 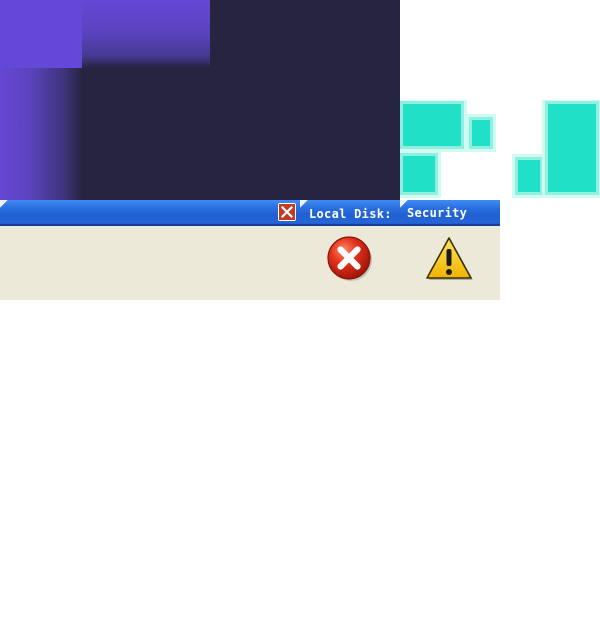 I want to click on title-bar: Local Disk: Security, so click(x=250, y=213).